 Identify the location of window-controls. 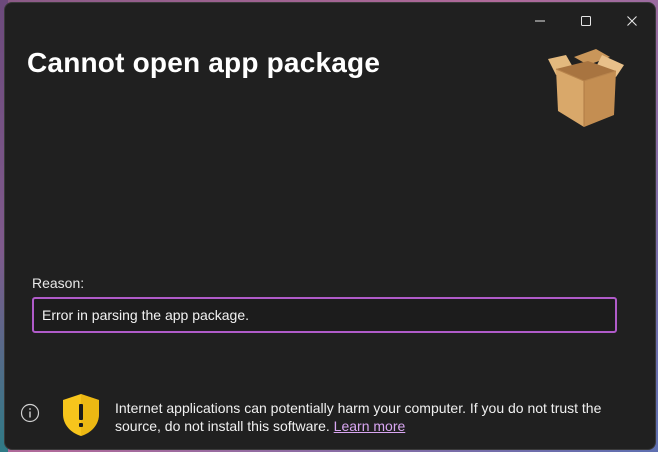
(586, 21).